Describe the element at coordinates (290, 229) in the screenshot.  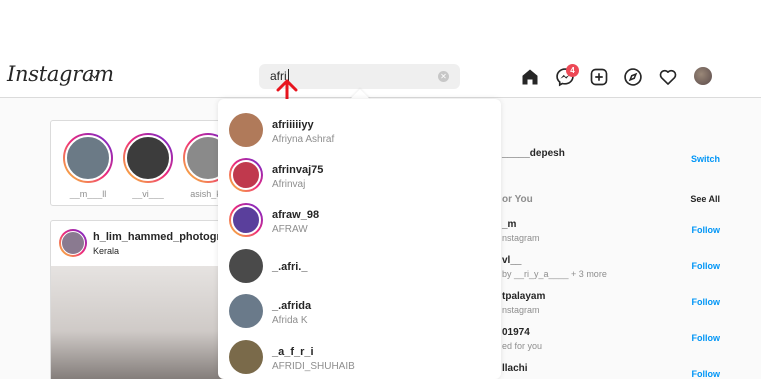
I see `result-fullname: AFRAW` at that location.